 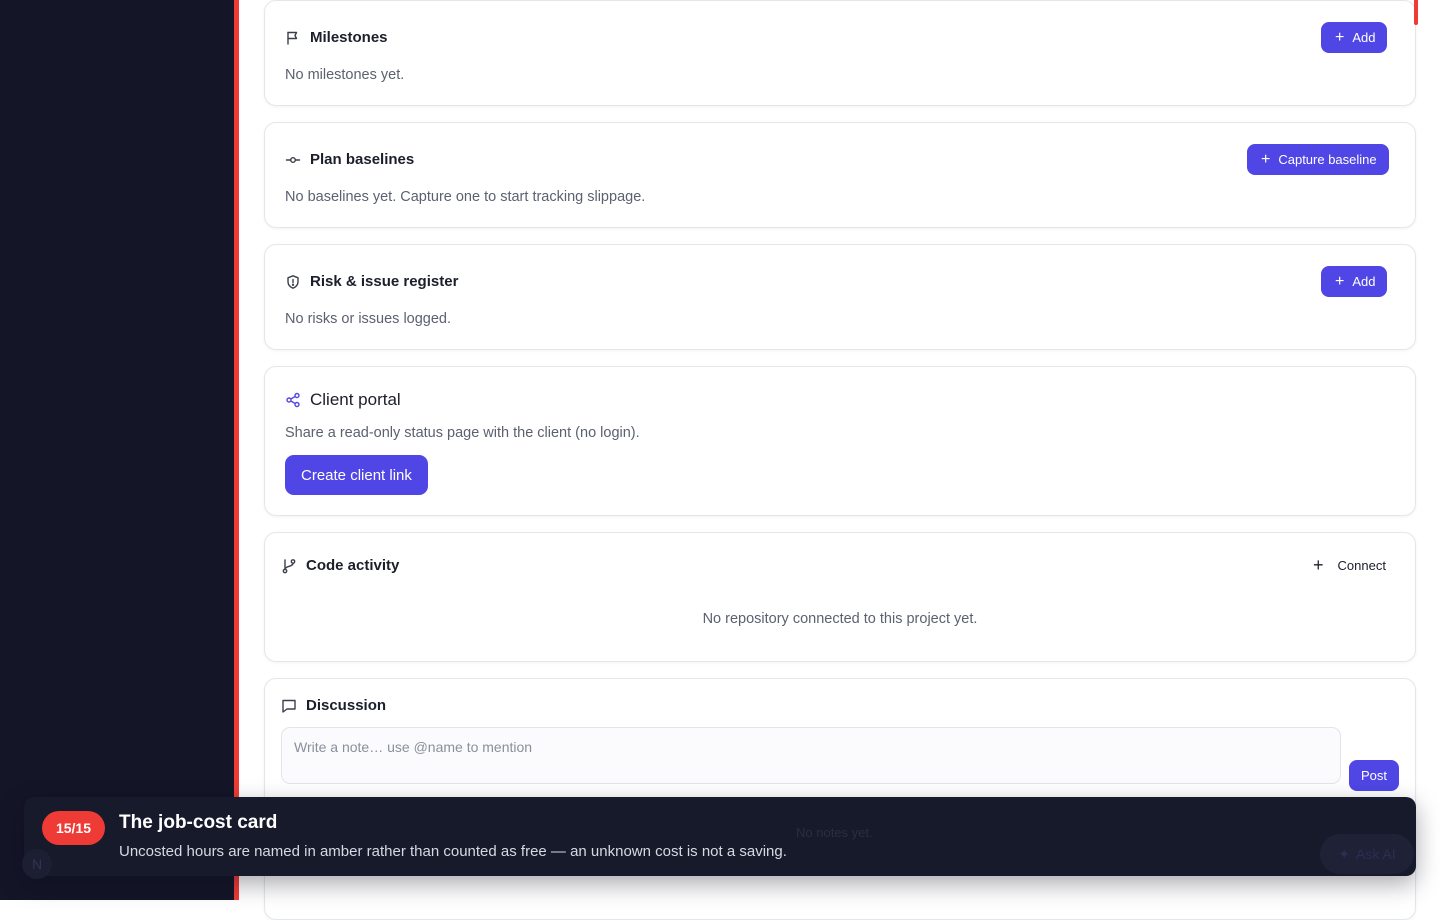 I want to click on discussion-empty-text: No notes yet., so click(x=834, y=832).